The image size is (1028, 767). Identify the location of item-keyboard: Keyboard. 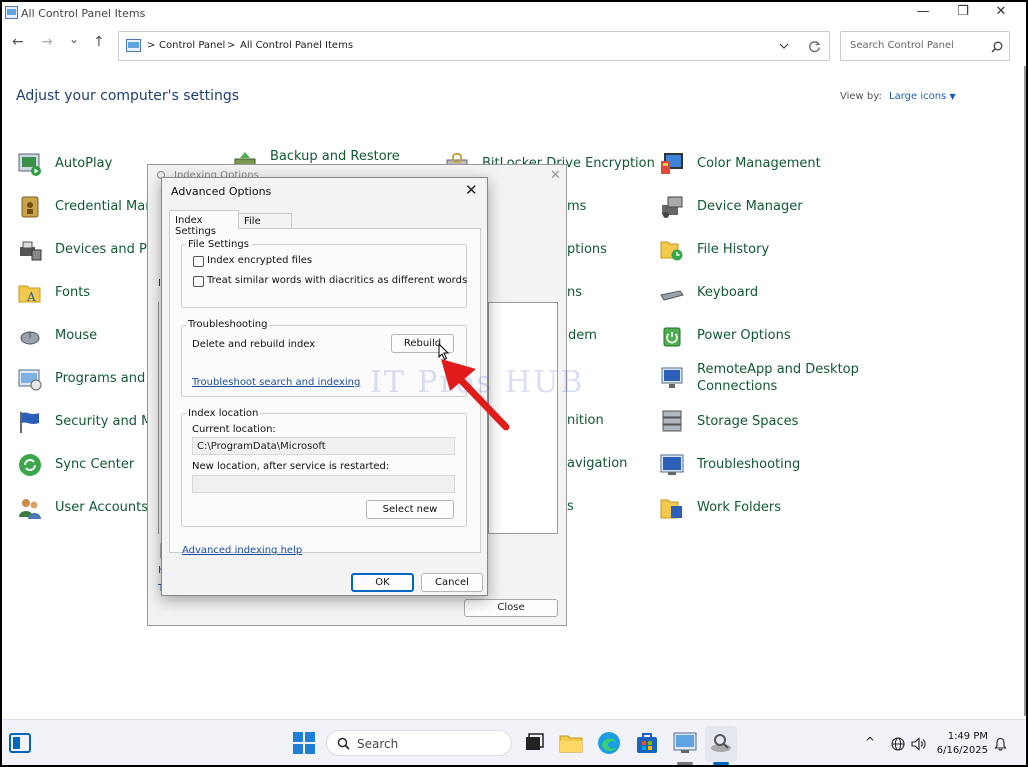
(750, 294).